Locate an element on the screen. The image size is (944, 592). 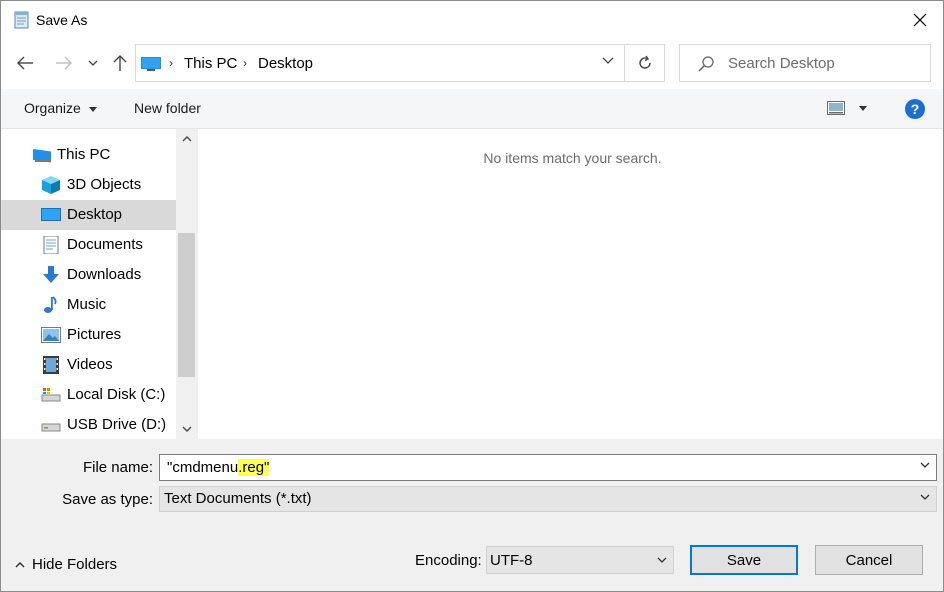
encoding-select: UTF-8 is located at coordinates (580, 560).